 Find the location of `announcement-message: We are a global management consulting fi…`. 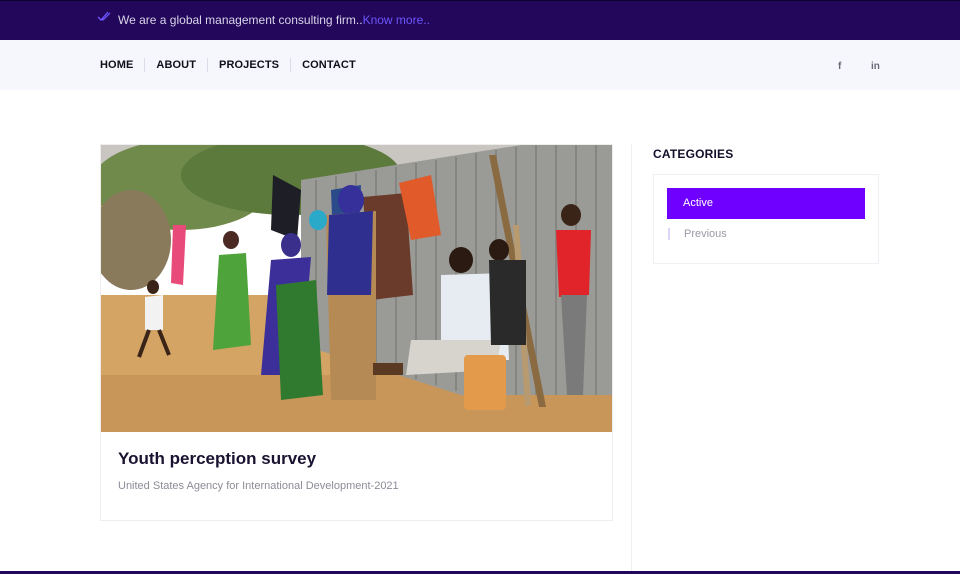

announcement-message: We are a global management consulting fi… is located at coordinates (240, 20).